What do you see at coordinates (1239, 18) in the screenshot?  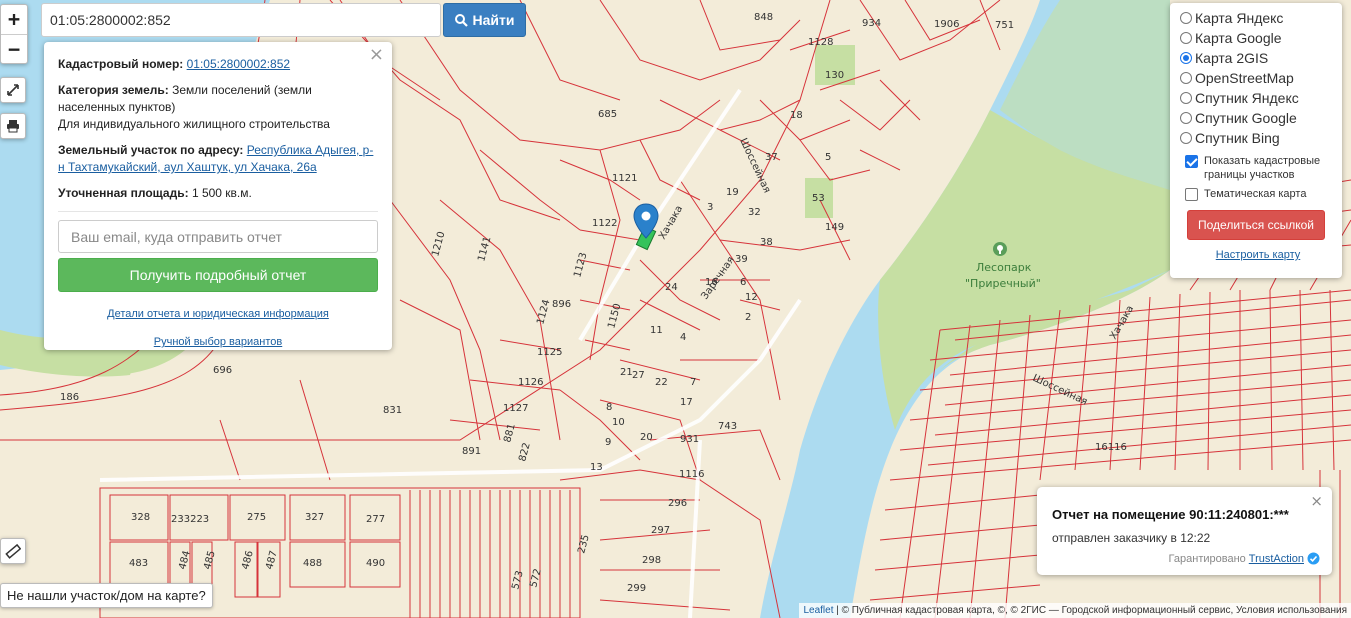 I see `layer-option-label: Карта Яндекс` at bounding box center [1239, 18].